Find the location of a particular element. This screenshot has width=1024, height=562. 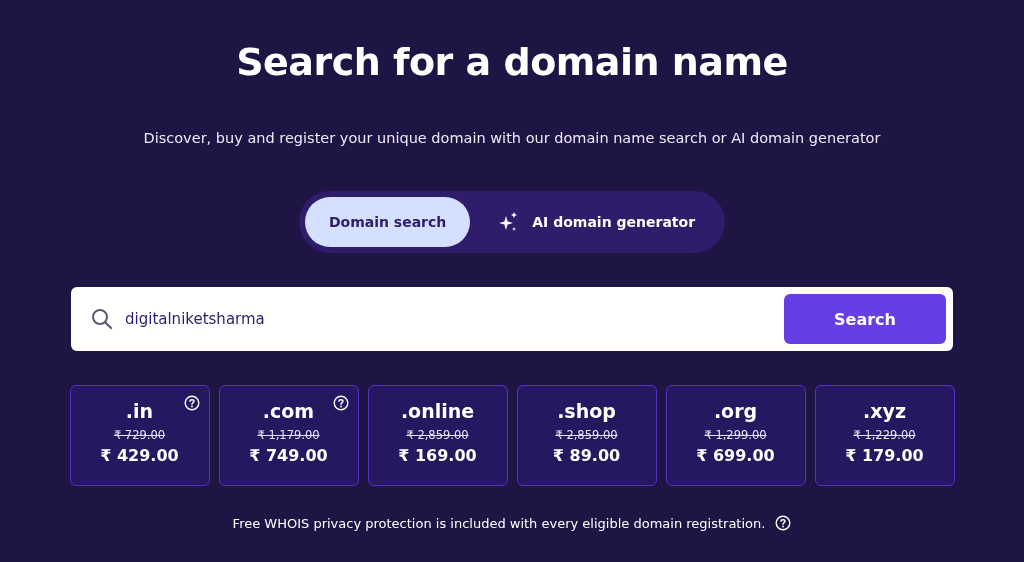

sale-price: ₹ 749.00 is located at coordinates (288, 456).